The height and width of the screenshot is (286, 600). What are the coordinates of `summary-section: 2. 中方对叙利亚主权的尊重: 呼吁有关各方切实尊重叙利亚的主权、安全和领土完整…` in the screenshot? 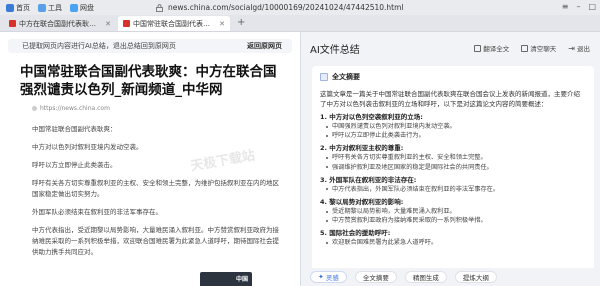 It's located at (453, 157).